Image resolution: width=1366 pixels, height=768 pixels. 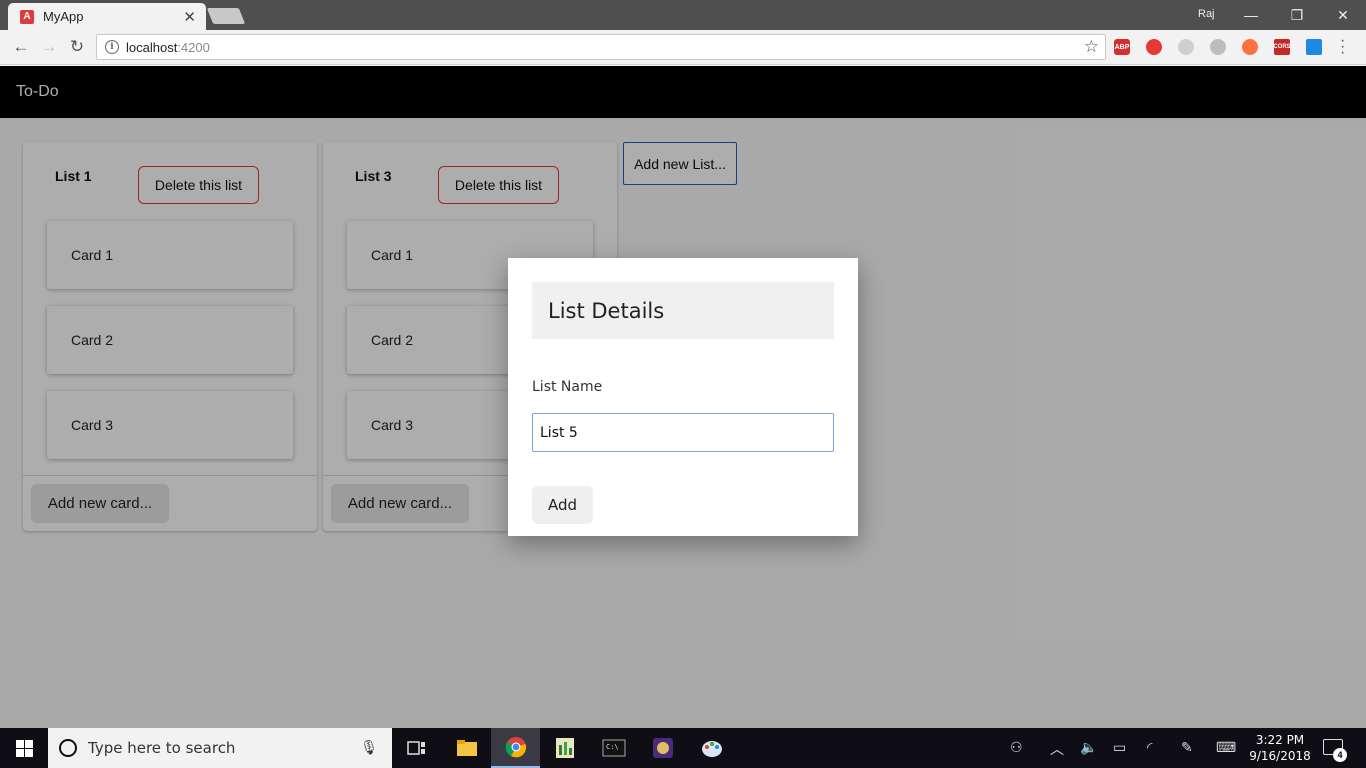 I want to click on browser-toolbar: ← → ↻ i localhost:4200 ☆ ABP CORS · · ·, so click(x=683, y=47).